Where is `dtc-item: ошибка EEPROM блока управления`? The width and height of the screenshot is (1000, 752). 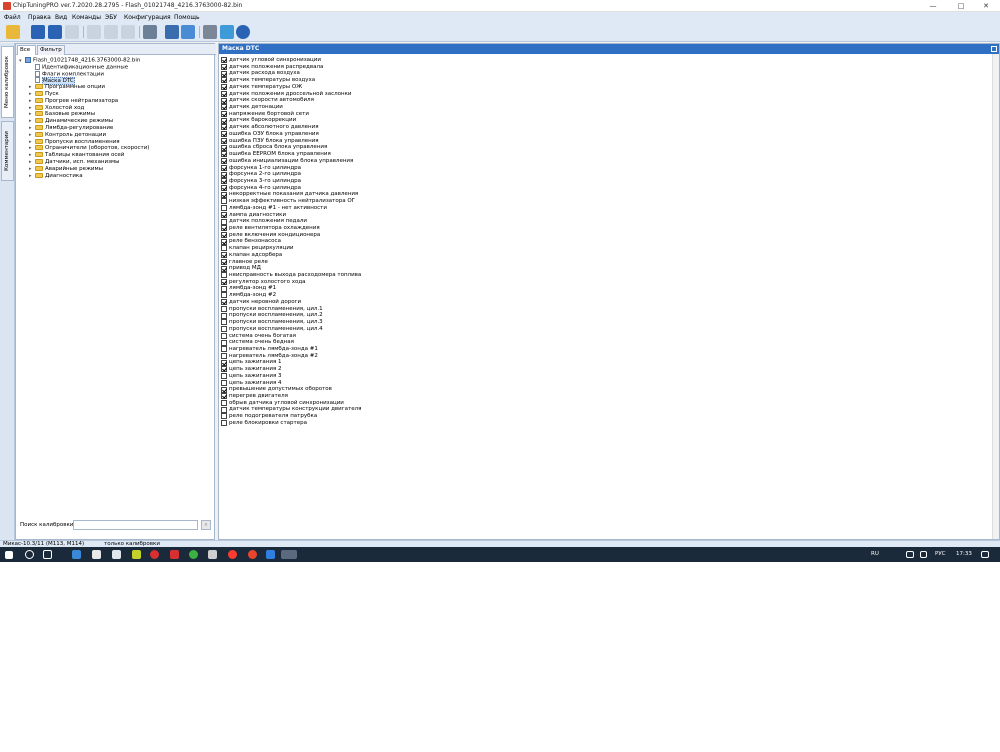
dtc-item: ошибка EEPROM блока управления is located at coordinates (276, 154).